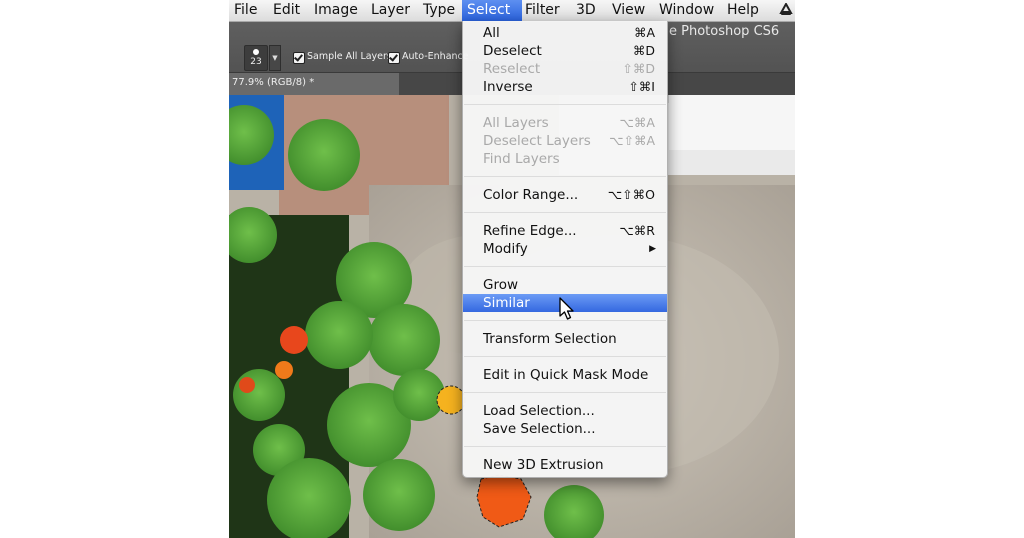 The image size is (1024, 538). Describe the element at coordinates (521, 159) in the screenshot. I see `menu-item-label: Find Layers` at that location.